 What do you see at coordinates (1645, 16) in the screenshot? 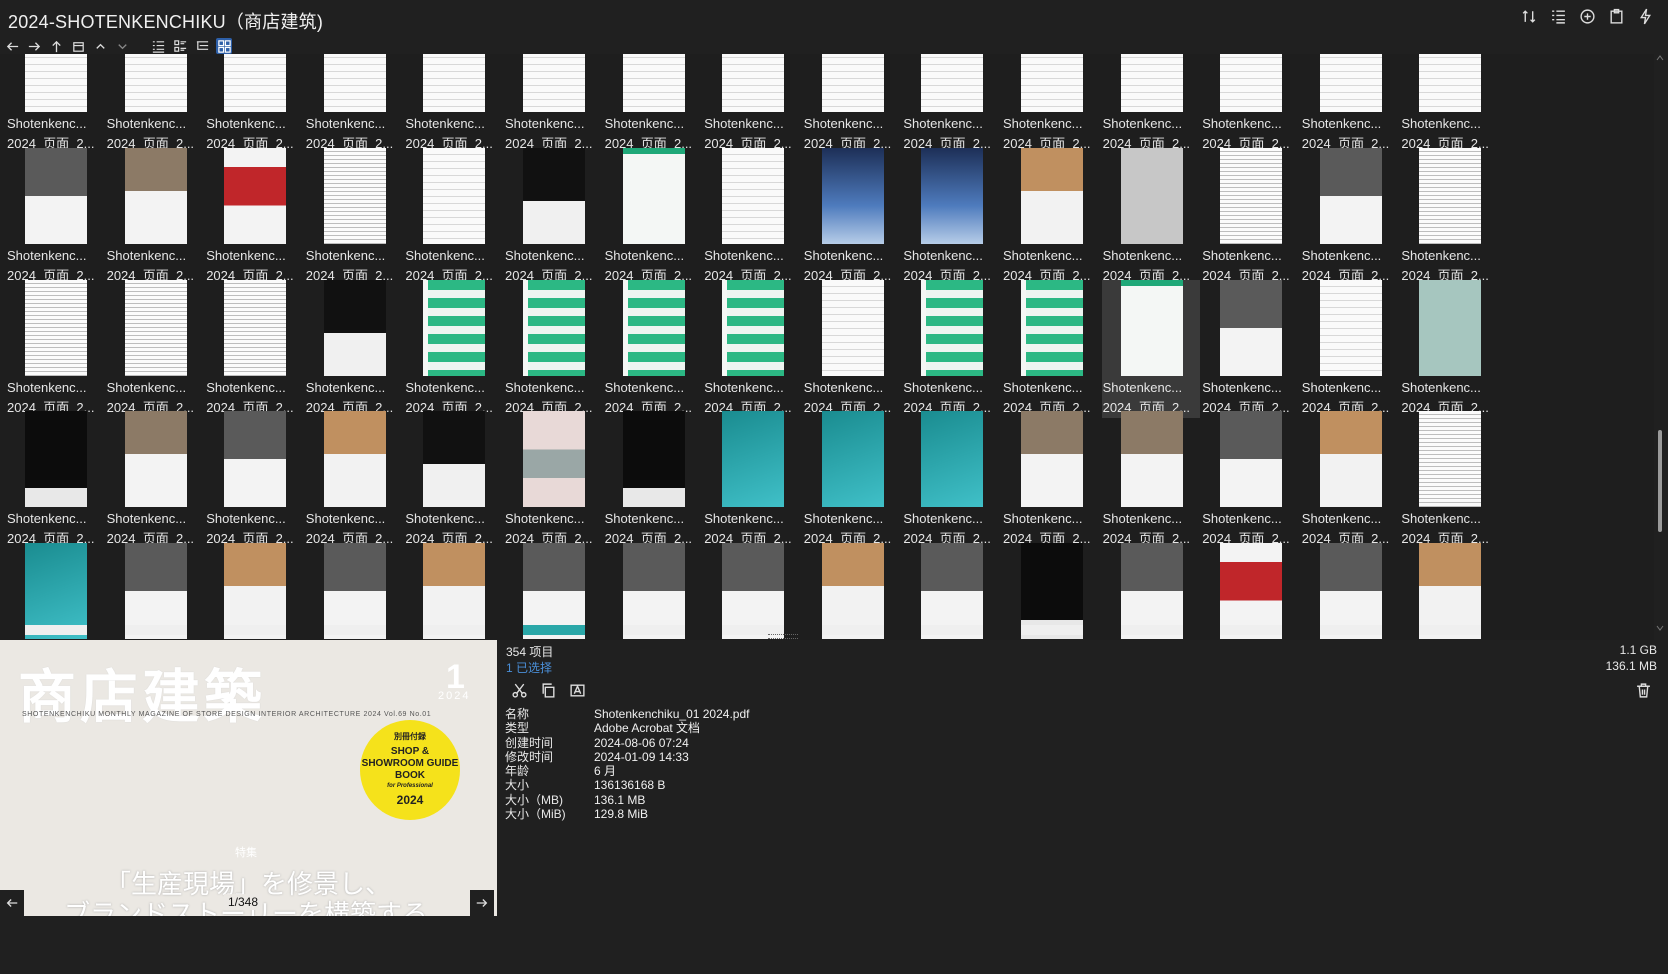
I see `bolt-icon` at bounding box center [1645, 16].